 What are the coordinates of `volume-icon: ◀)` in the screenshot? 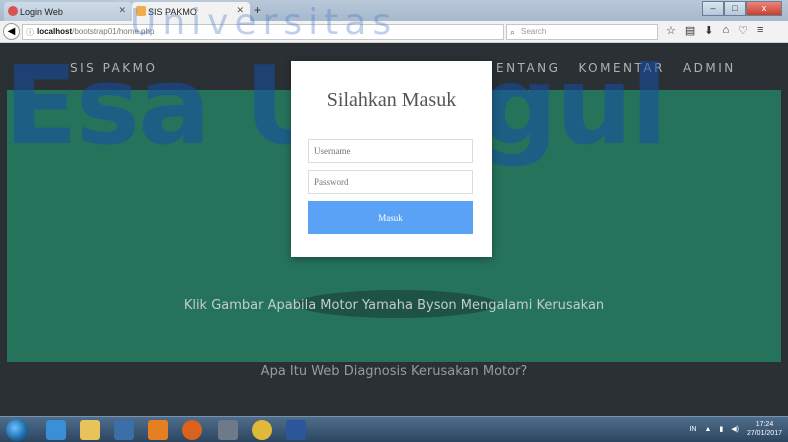 It's located at (735, 429).